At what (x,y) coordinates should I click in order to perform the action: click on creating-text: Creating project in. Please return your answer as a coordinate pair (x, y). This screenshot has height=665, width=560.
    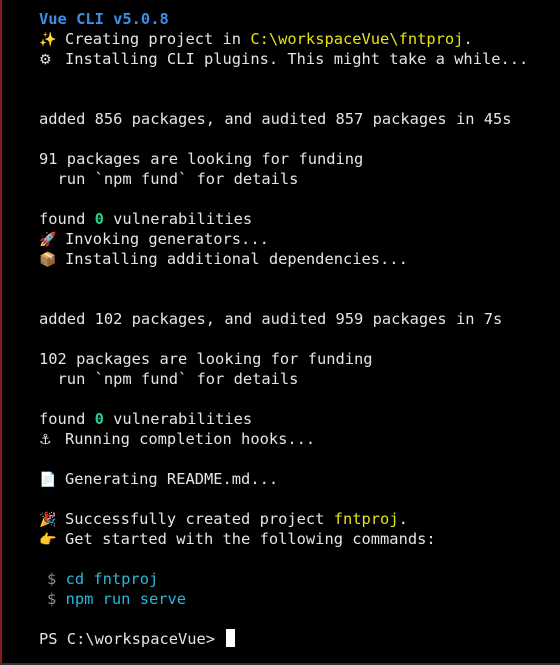
    Looking at the image, I should click on (158, 39).